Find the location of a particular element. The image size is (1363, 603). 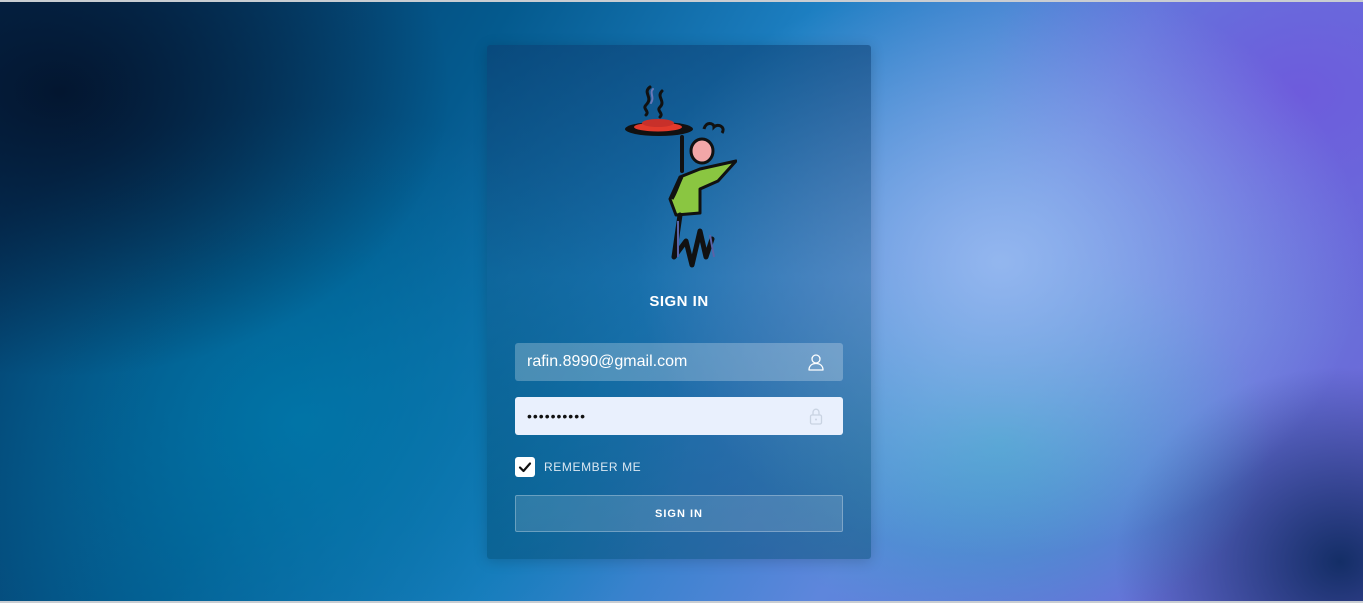

checkmark-icon is located at coordinates (525, 467).